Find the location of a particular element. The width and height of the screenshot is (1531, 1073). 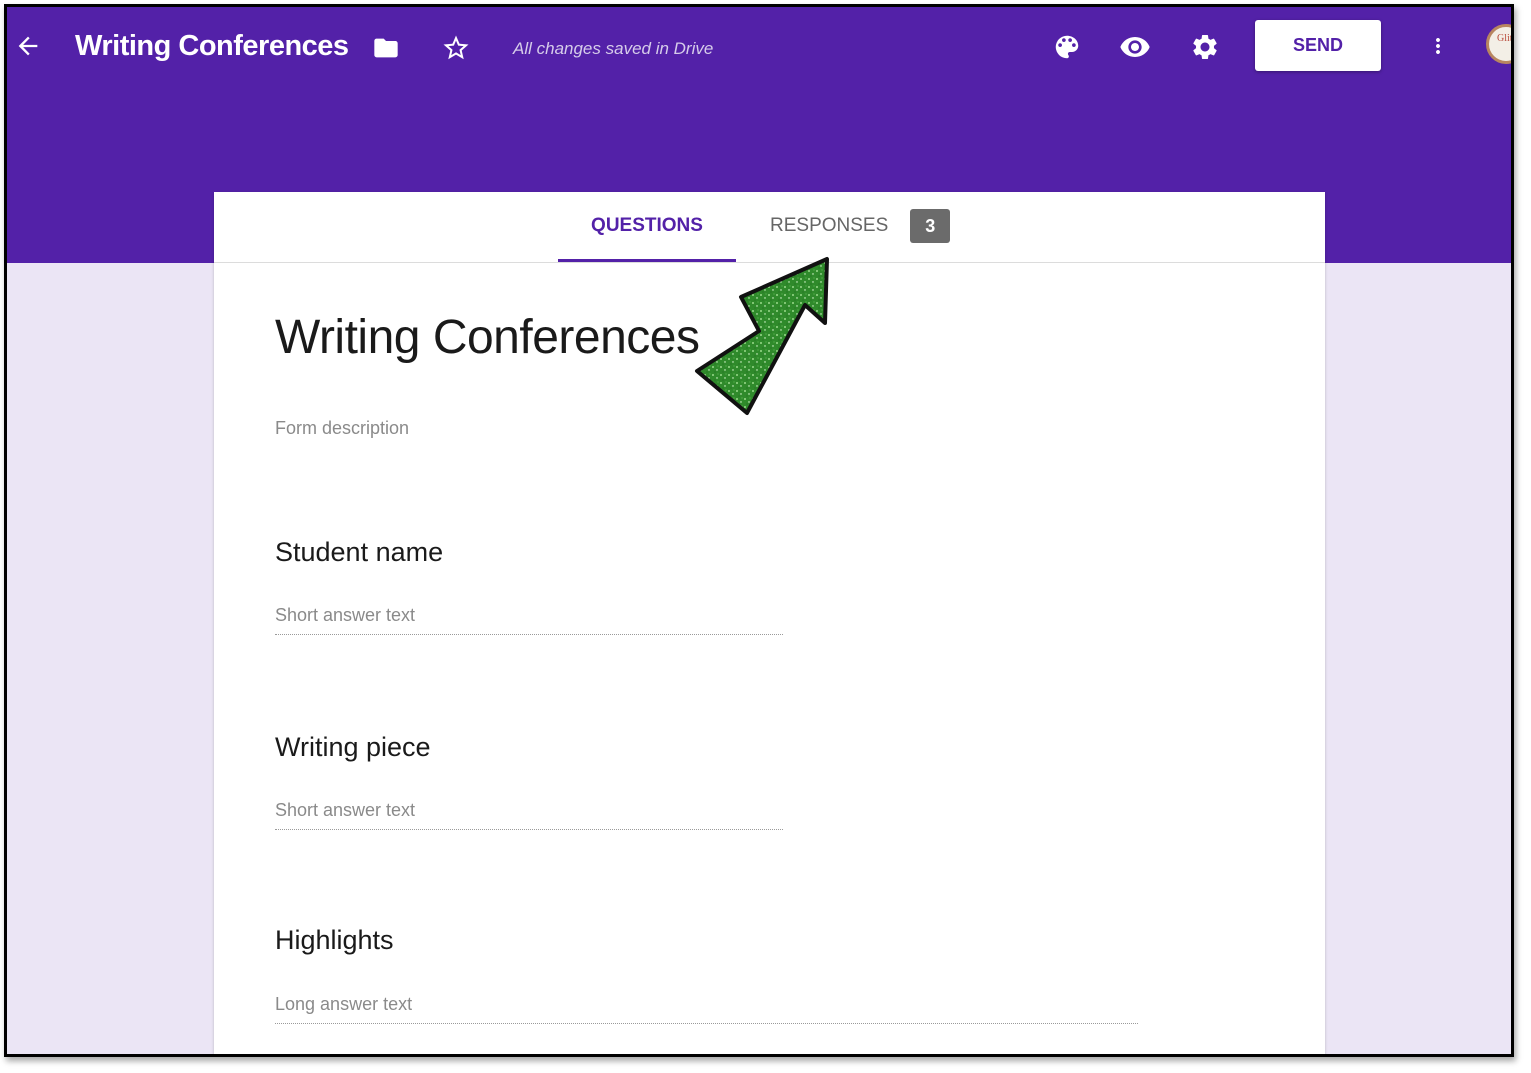

folder-icon is located at coordinates (386, 48).